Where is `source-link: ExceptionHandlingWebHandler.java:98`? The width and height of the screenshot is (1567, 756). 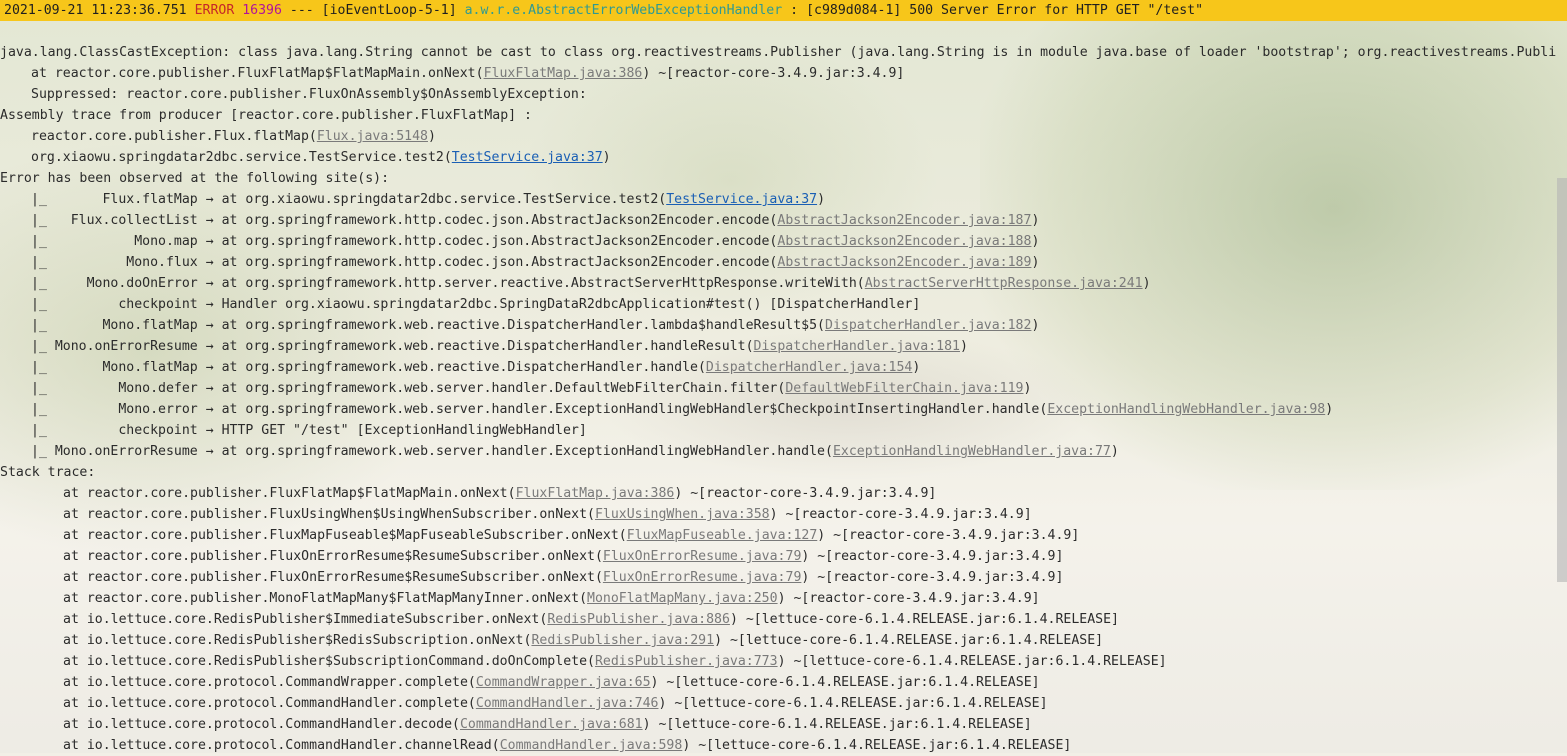 source-link: ExceptionHandlingWebHandler.java:98 is located at coordinates (1186, 409).